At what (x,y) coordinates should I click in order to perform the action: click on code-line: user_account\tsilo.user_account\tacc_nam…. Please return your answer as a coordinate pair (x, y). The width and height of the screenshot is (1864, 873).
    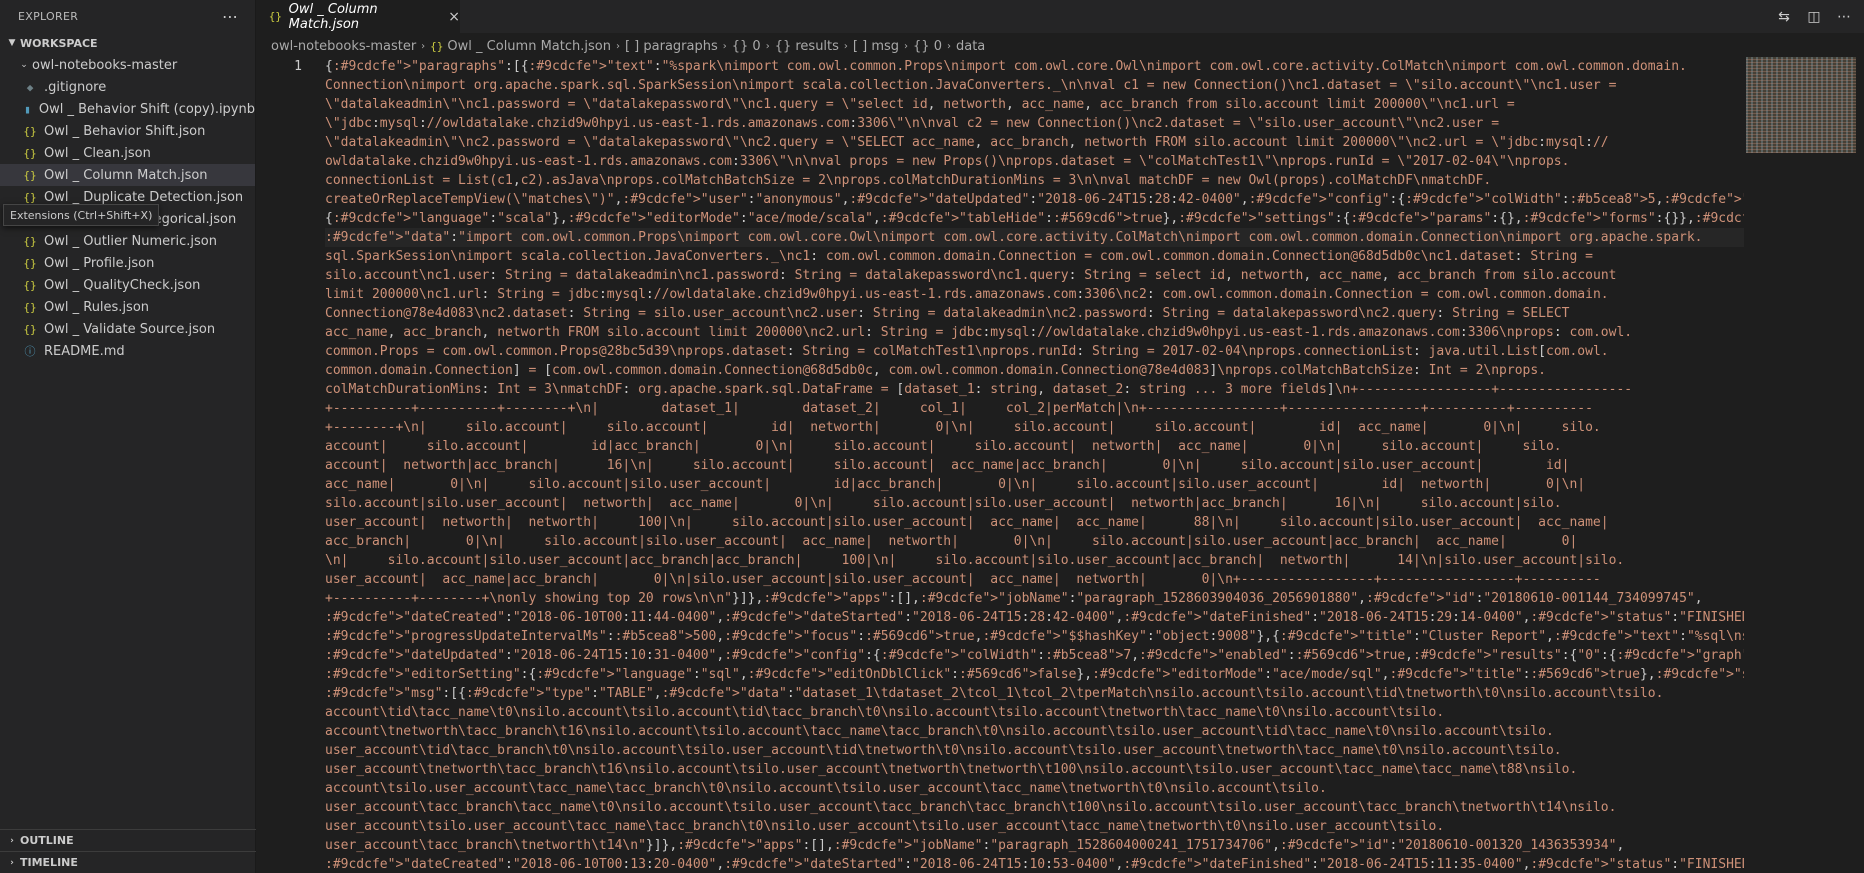
    Looking at the image, I should click on (885, 826).